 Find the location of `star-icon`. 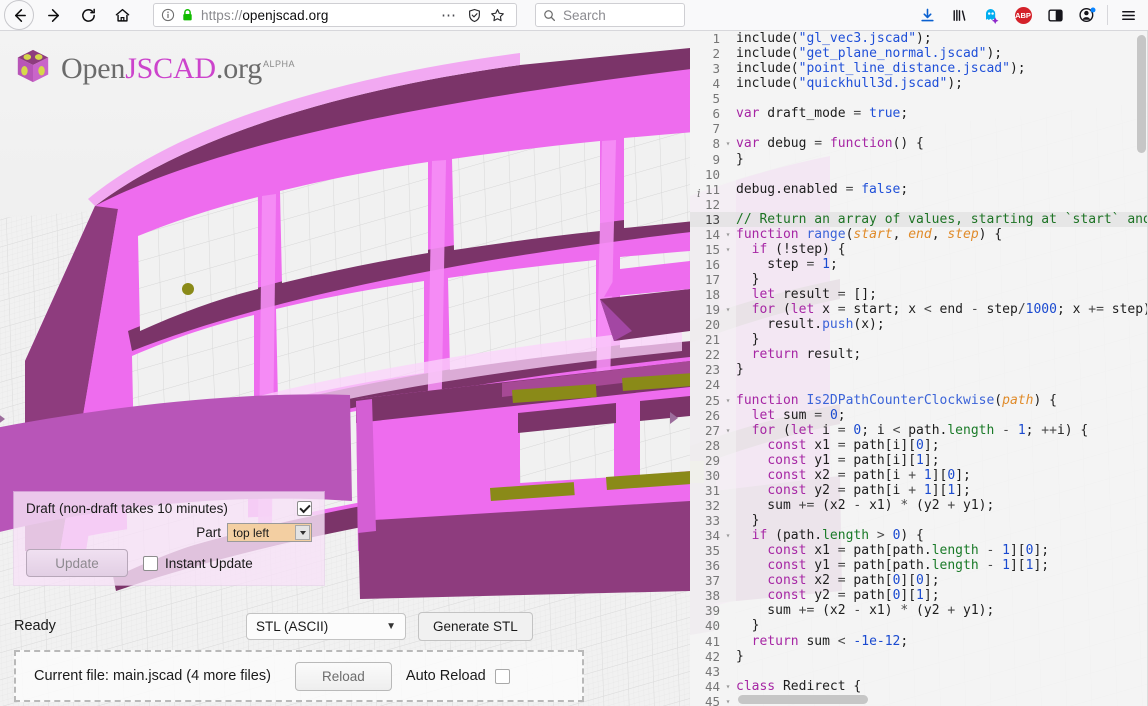

star-icon is located at coordinates (497, 15).